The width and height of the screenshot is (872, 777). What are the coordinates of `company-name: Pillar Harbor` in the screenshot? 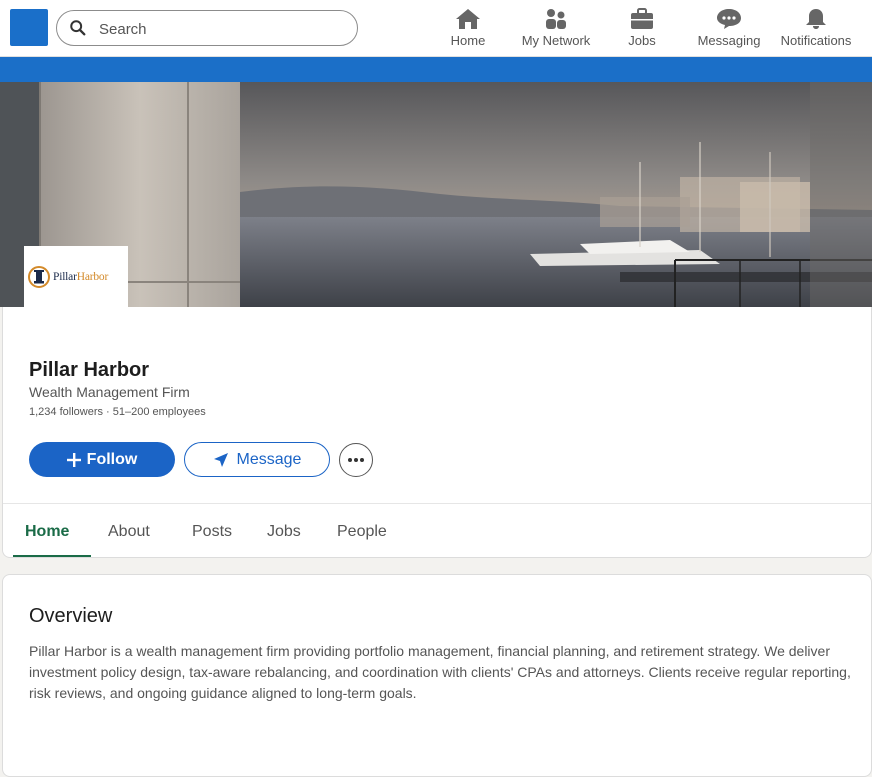 It's located at (89, 370).